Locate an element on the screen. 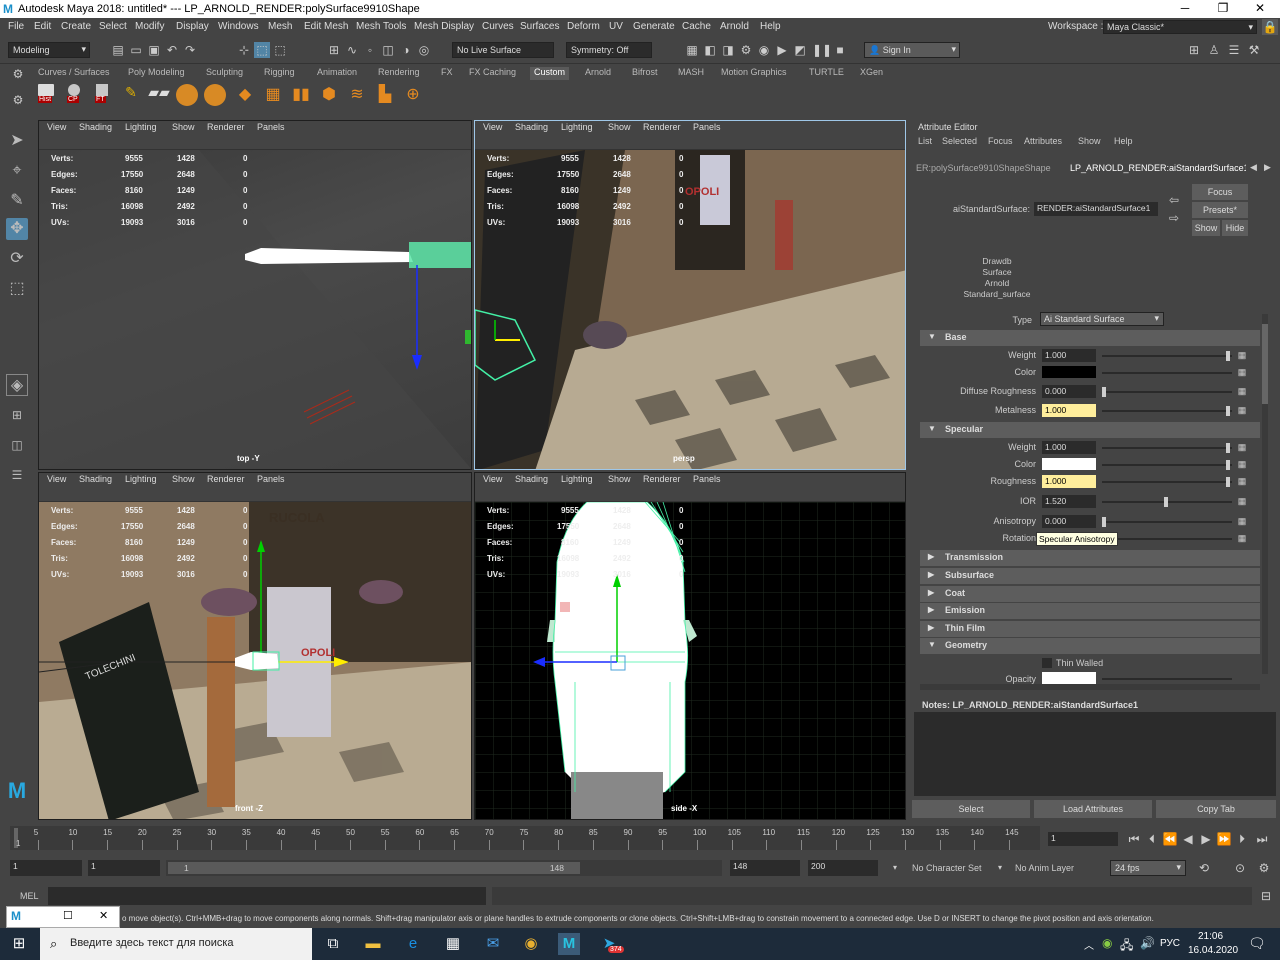 Image resolution: width=1280 pixels, height=960 pixels. menu-select: Select is located at coordinates (113, 26).